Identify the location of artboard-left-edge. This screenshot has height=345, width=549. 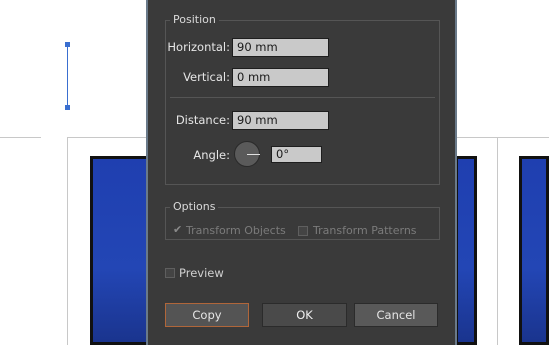
(67, 241).